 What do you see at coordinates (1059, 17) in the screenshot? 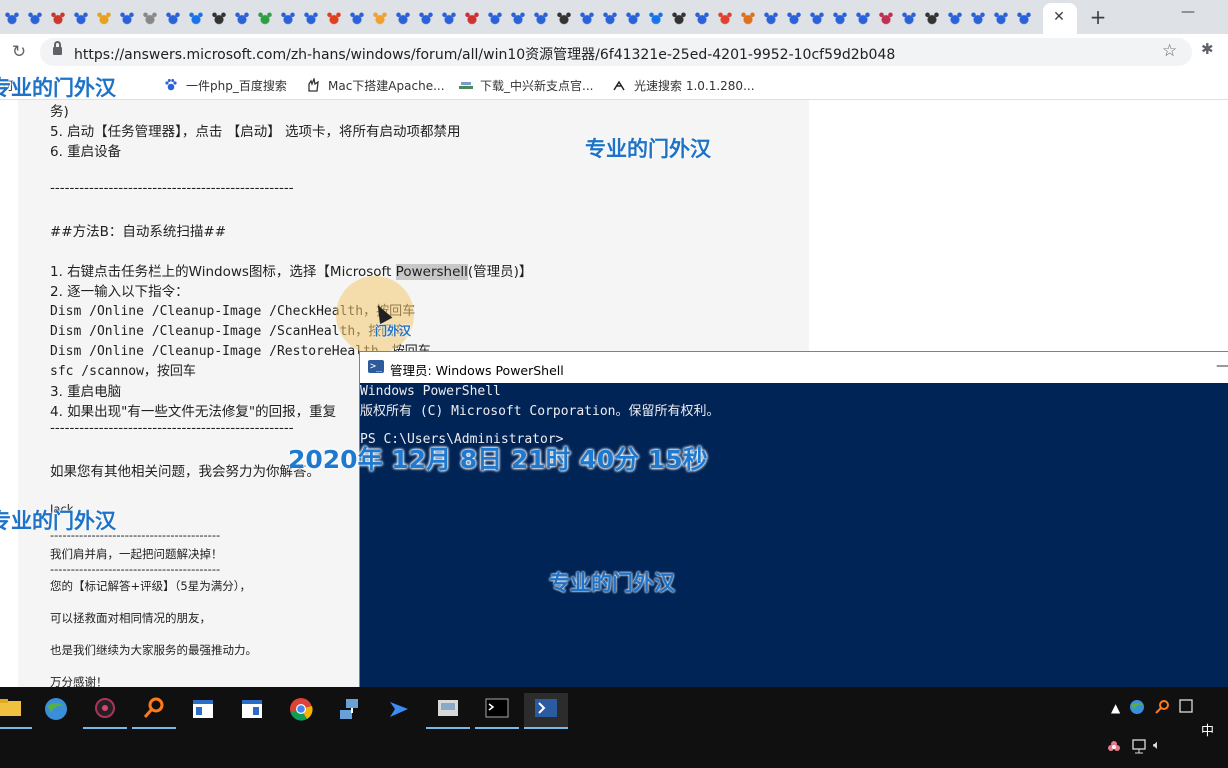
I see `tab-close-icon: ✕` at bounding box center [1059, 17].